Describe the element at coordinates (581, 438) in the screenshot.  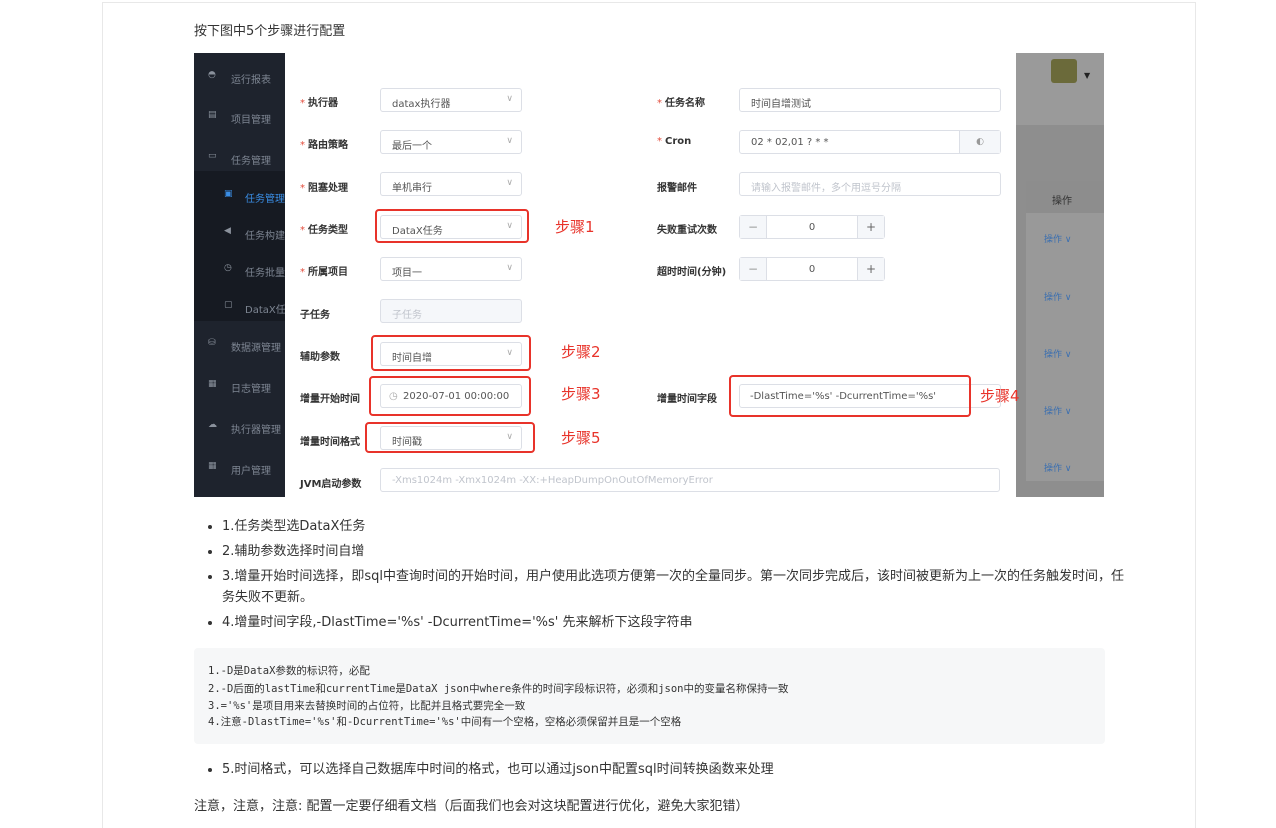
I see `step5-label: 步骤5` at that location.